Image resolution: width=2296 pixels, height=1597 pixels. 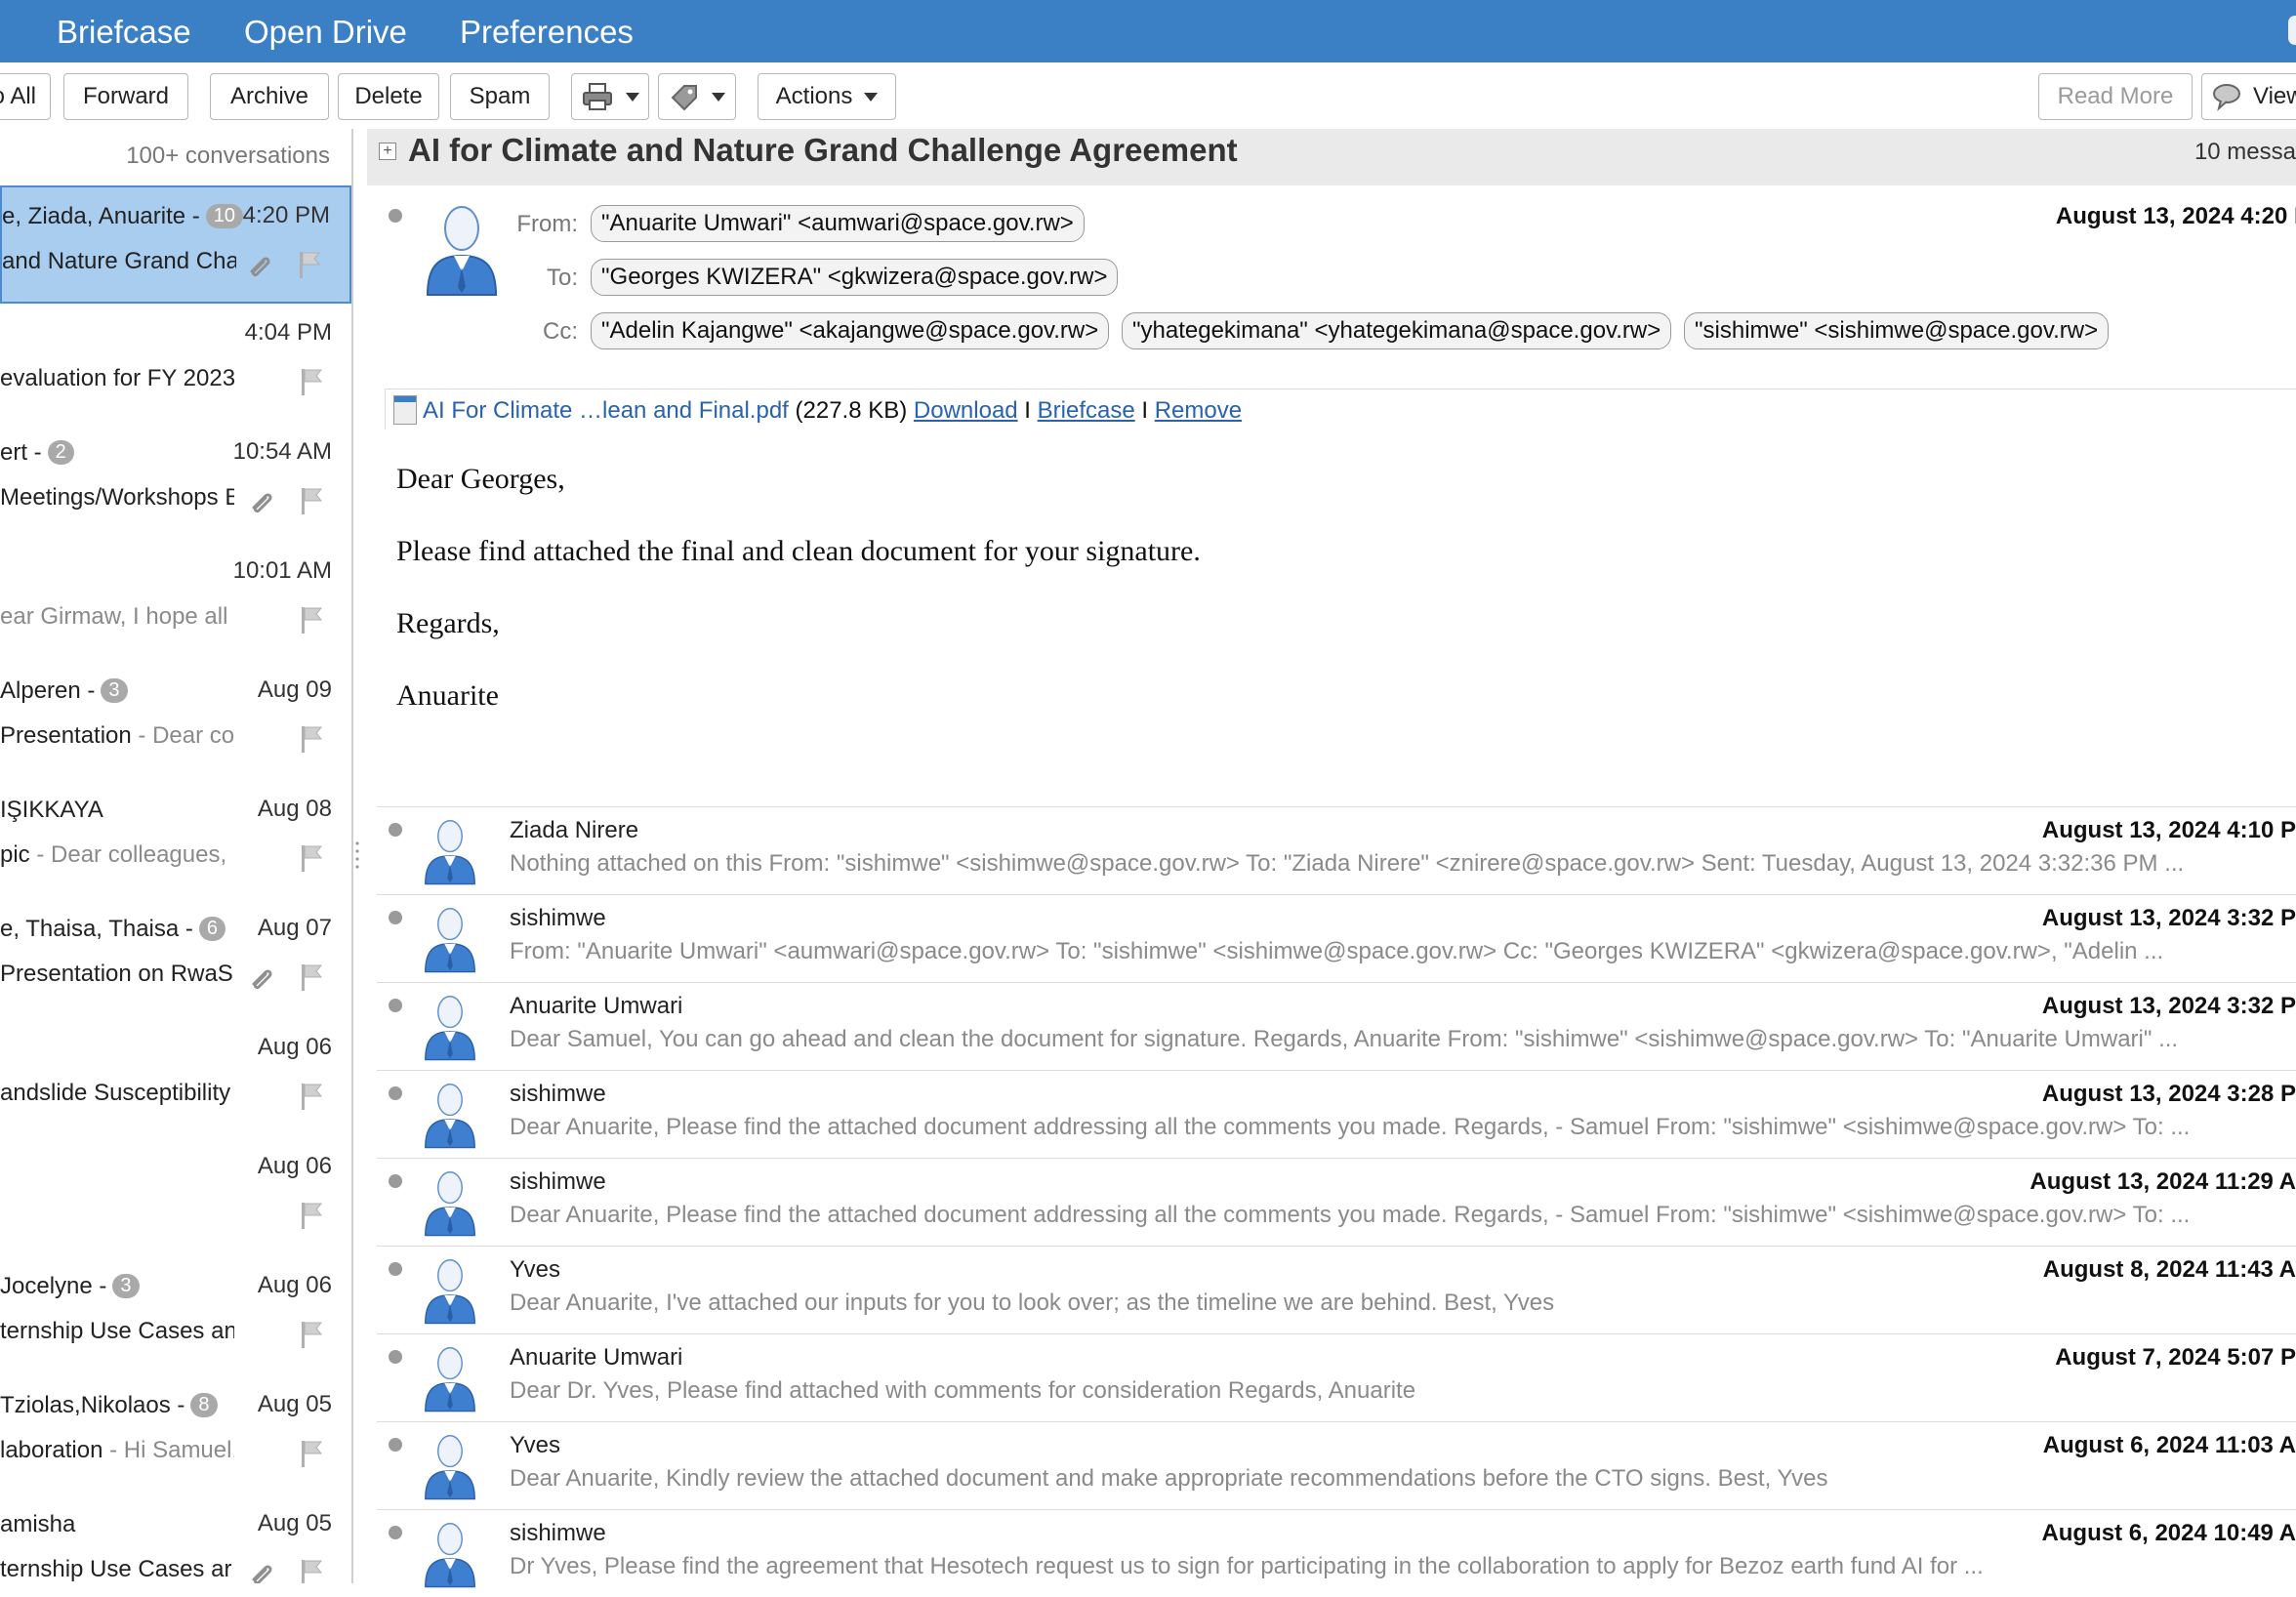 I want to click on nav-edge-control, so click(x=2292, y=30).